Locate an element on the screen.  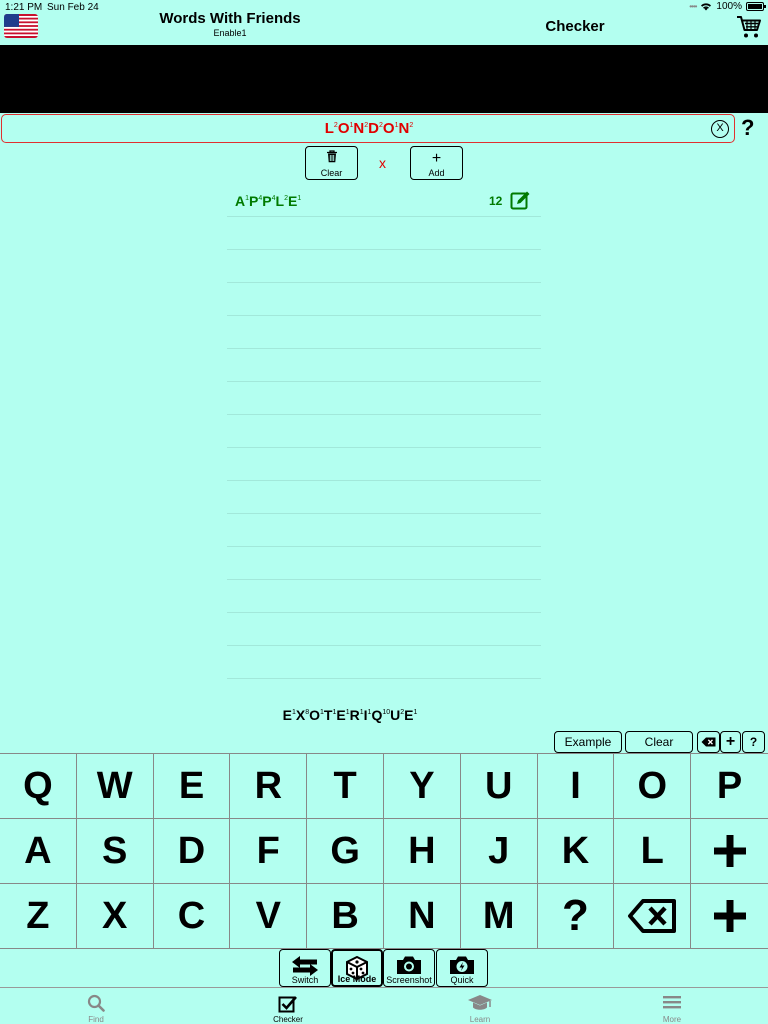
key-f: F is located at coordinates (269, 851).